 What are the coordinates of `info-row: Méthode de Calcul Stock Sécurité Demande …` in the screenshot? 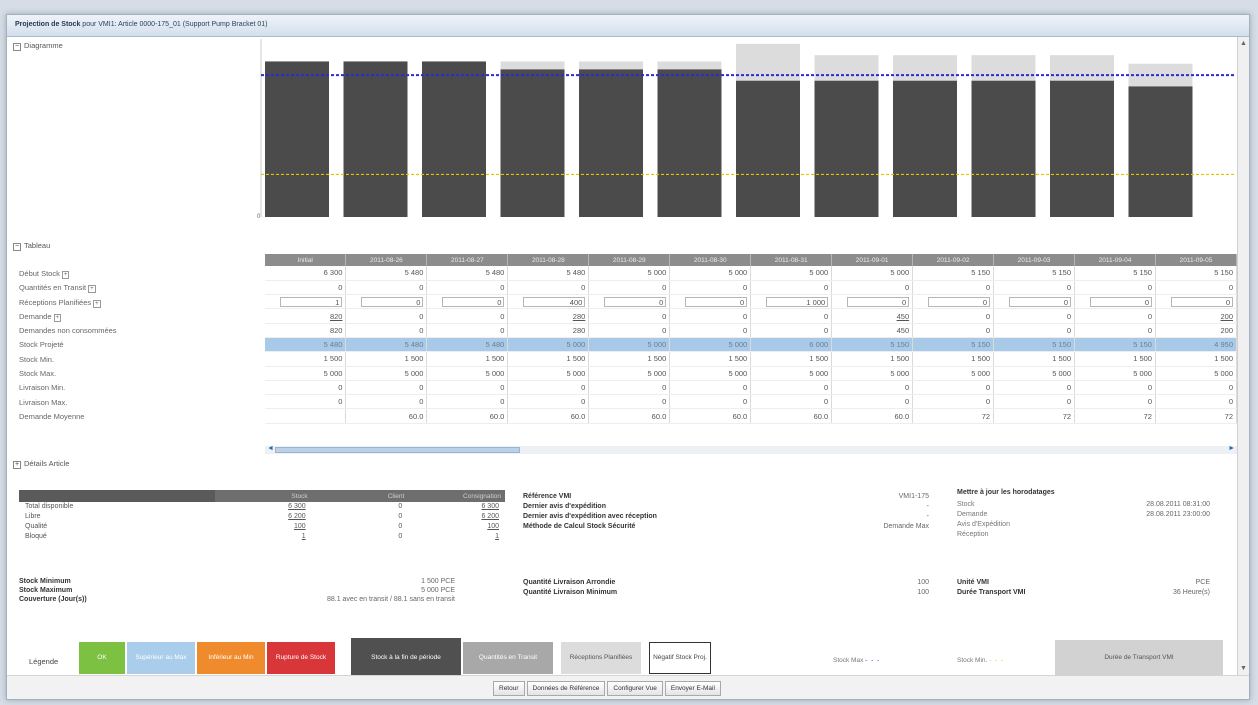 It's located at (726, 526).